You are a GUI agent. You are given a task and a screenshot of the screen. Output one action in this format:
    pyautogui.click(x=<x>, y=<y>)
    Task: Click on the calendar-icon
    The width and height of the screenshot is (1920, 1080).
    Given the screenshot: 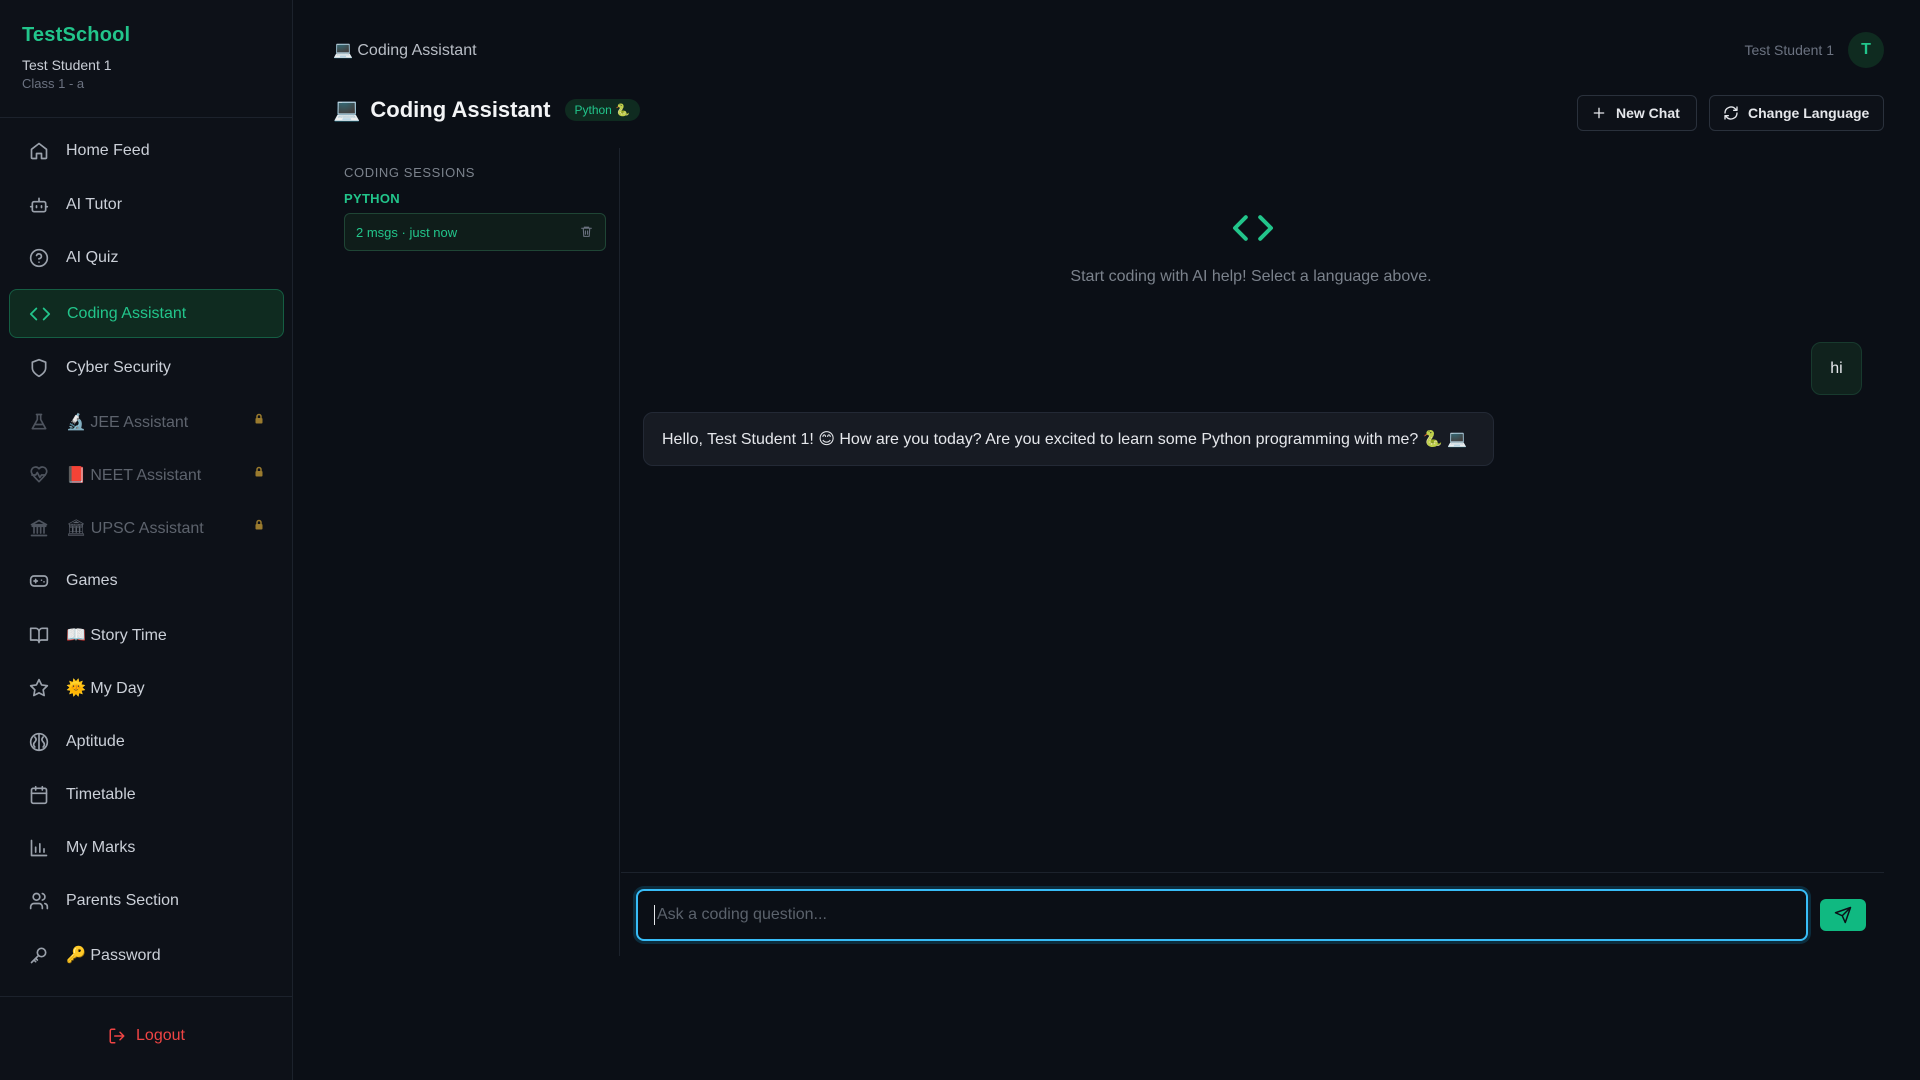 What is the action you would take?
    pyautogui.click(x=39, y=795)
    